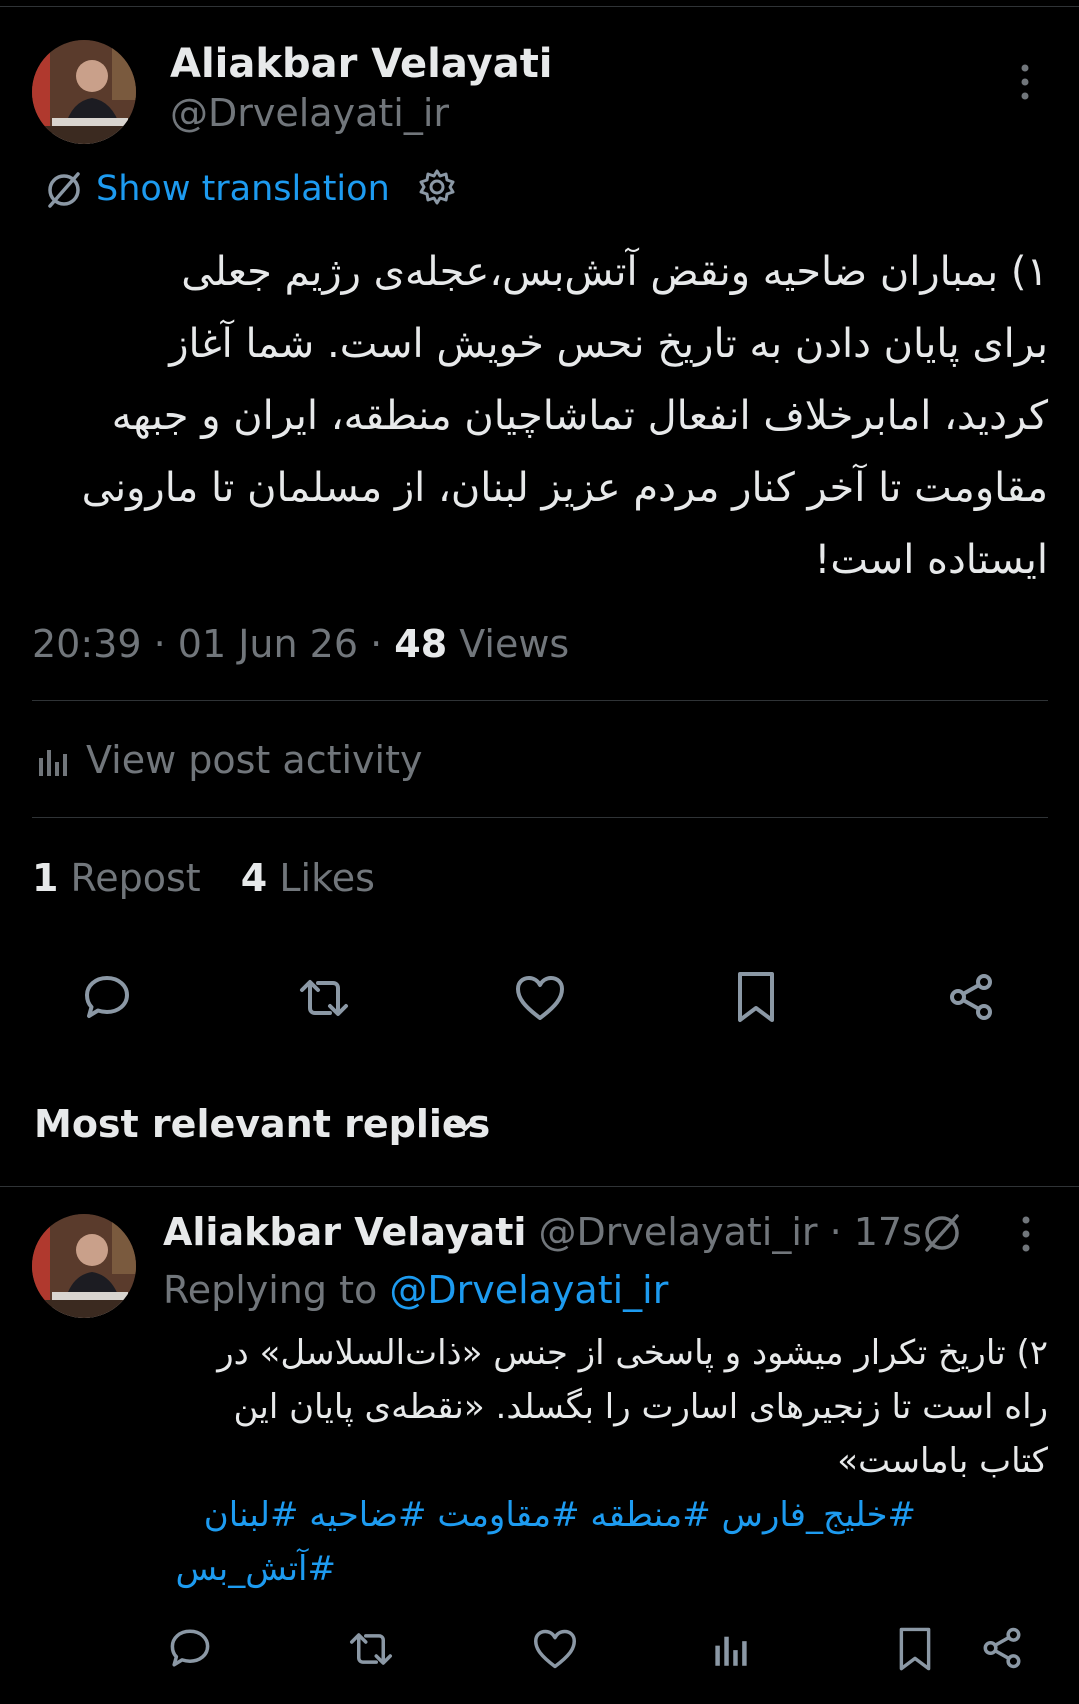  What do you see at coordinates (309, 113) in the screenshot?
I see `post-author-handle: @Drvelayati_ir` at bounding box center [309, 113].